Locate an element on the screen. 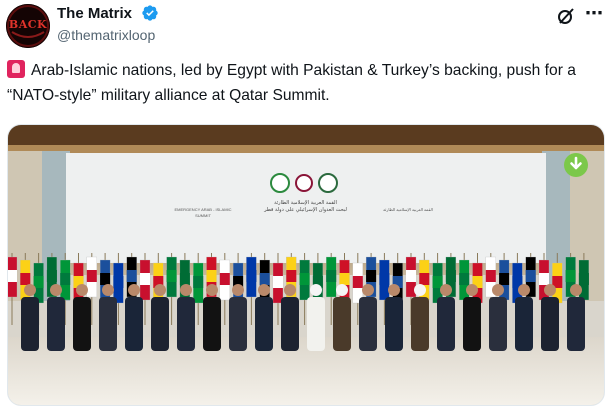 This screenshot has width=605, height=406. account-handle: @thematrixloop is located at coordinates (106, 35).